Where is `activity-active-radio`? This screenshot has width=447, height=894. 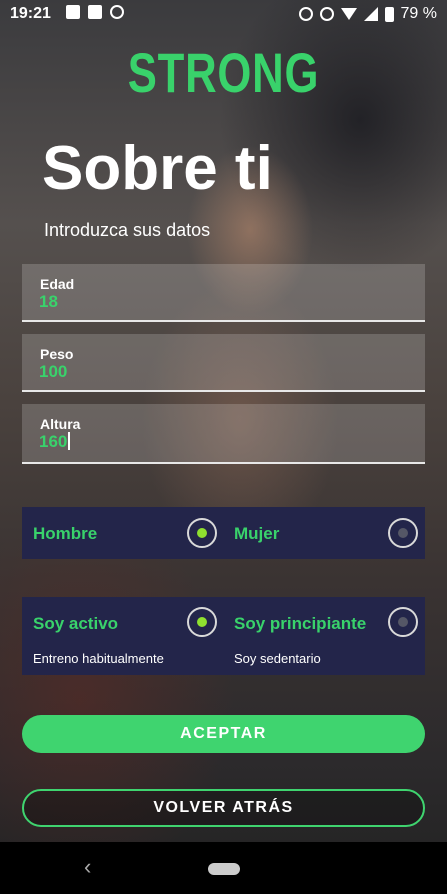
activity-active-radio is located at coordinates (202, 622).